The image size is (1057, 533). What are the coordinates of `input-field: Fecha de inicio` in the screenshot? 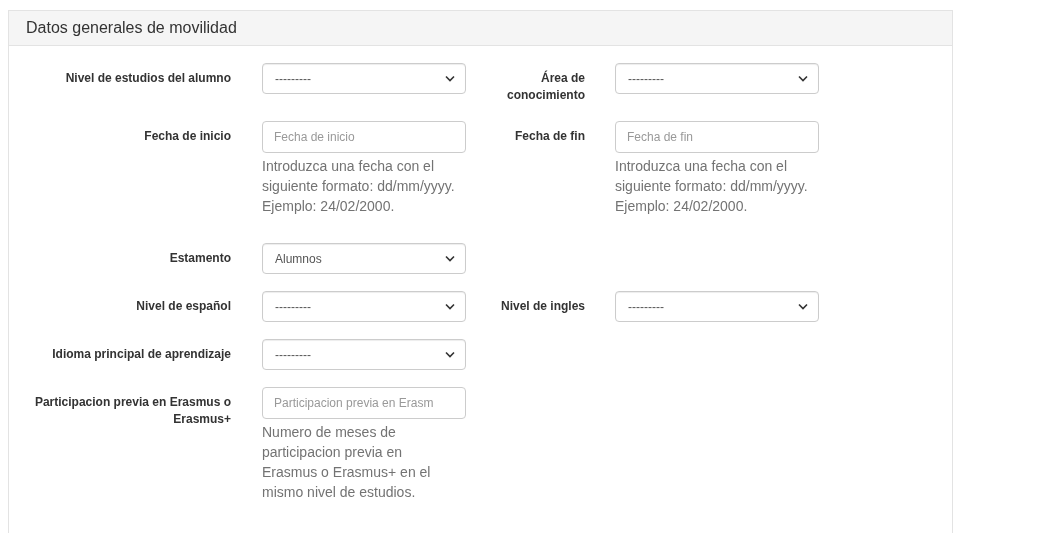 It's located at (364, 137).